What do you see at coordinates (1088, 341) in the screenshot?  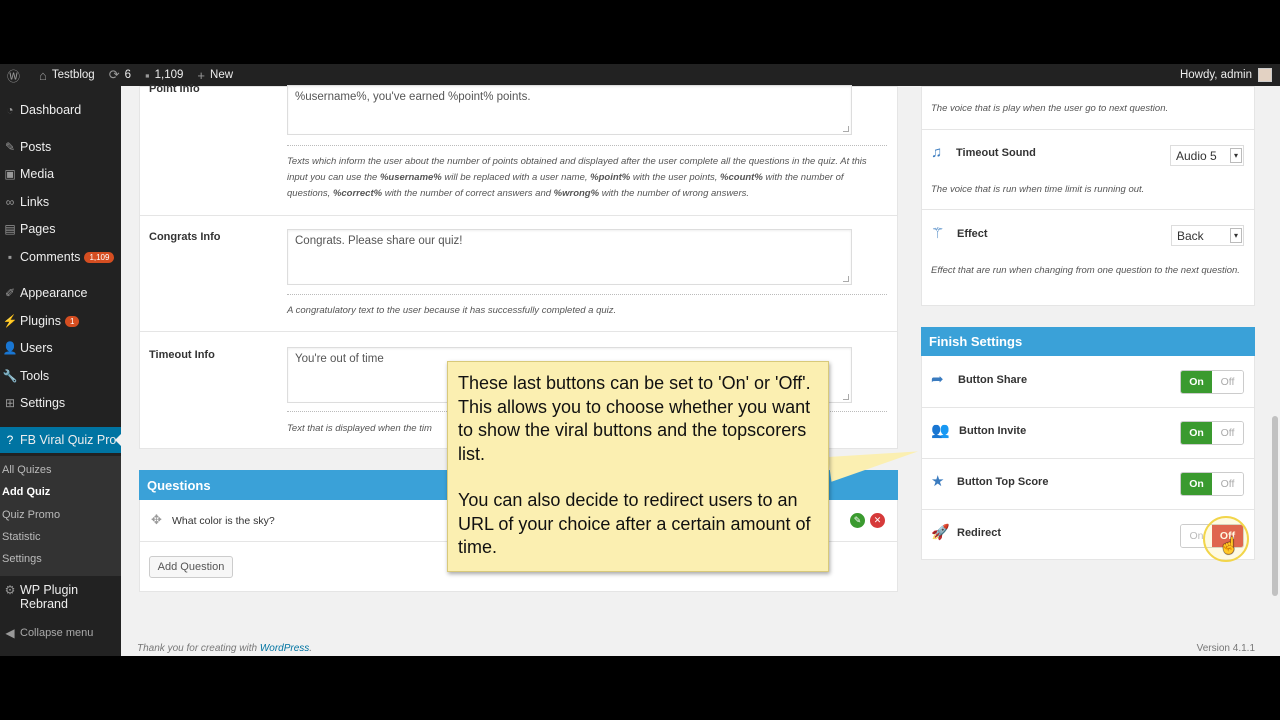 I see `finish-settings-header: Finish Settings` at bounding box center [1088, 341].